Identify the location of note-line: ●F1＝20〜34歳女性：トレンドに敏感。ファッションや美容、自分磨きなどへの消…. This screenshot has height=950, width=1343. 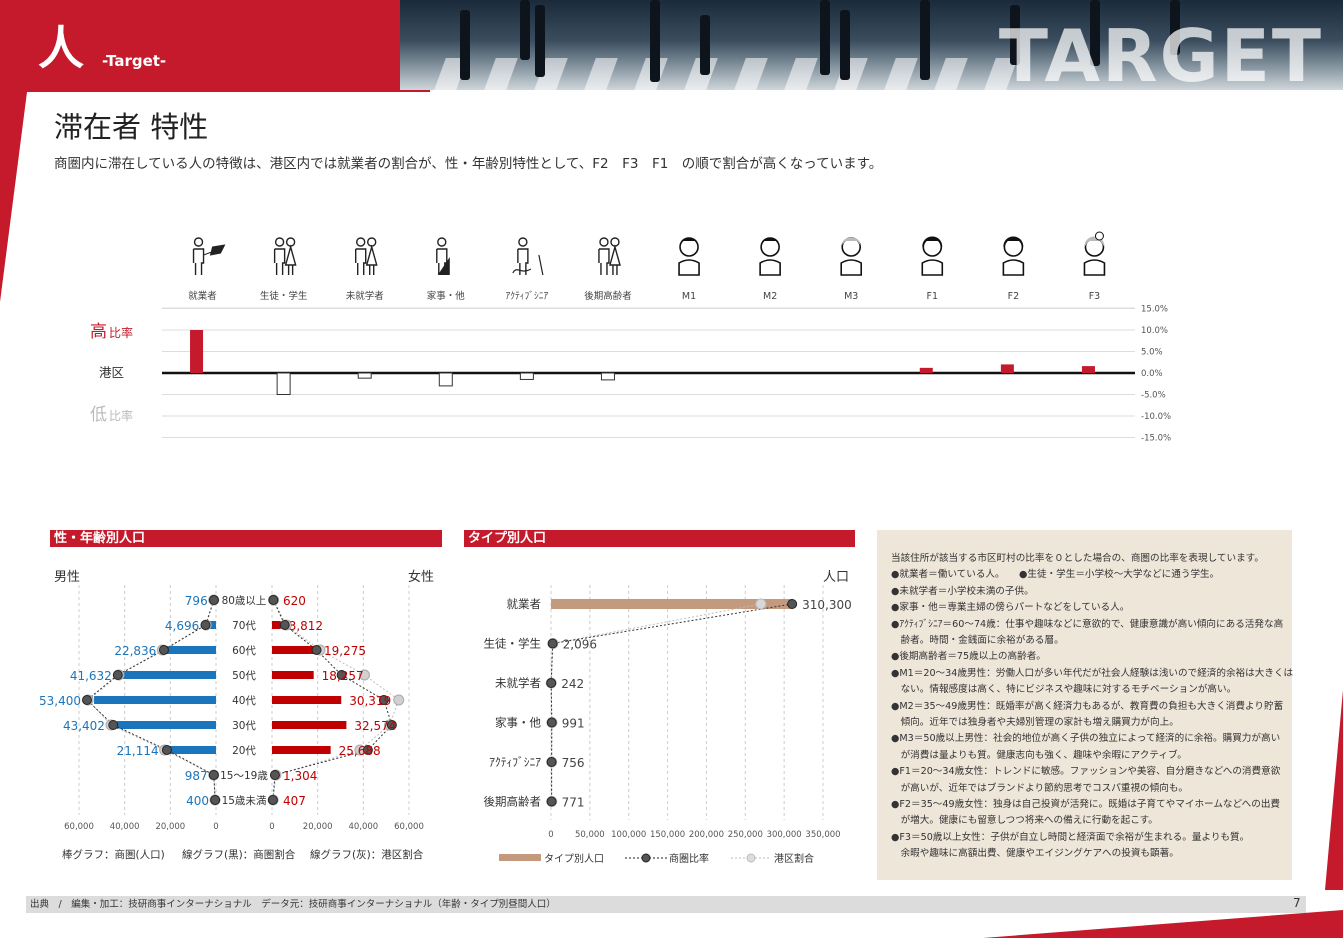
(1086, 772).